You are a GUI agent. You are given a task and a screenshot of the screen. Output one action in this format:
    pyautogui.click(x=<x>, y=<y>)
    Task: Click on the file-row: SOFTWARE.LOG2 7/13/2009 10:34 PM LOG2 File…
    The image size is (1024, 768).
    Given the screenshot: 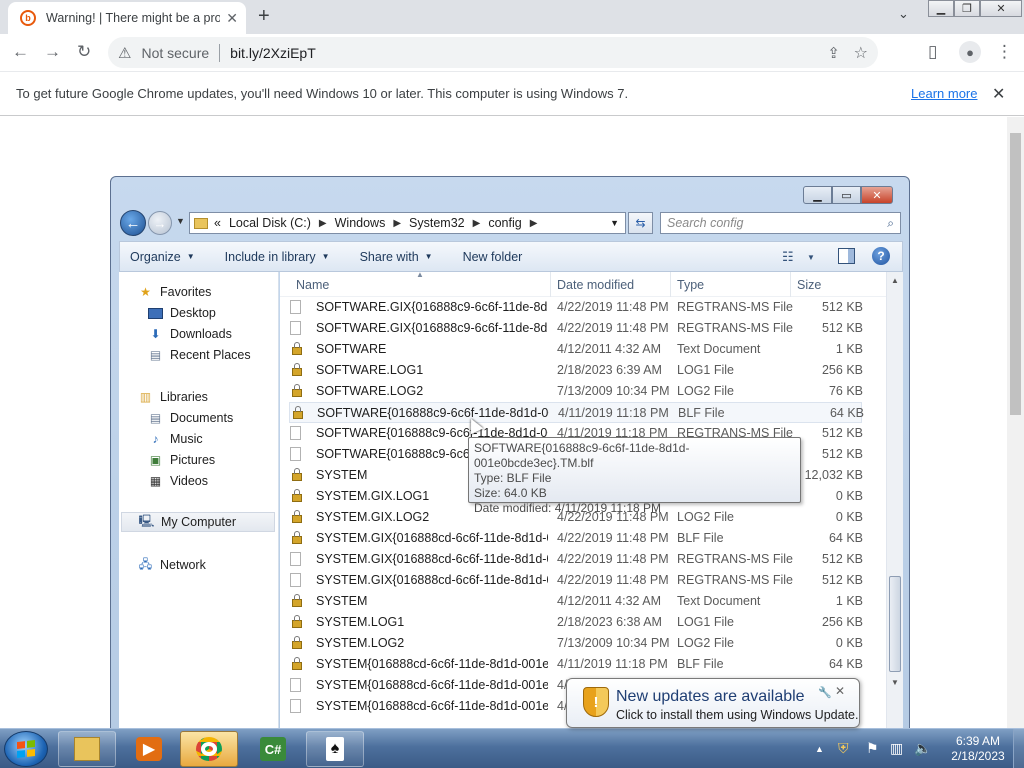 What is the action you would take?
    pyautogui.click(x=576, y=391)
    